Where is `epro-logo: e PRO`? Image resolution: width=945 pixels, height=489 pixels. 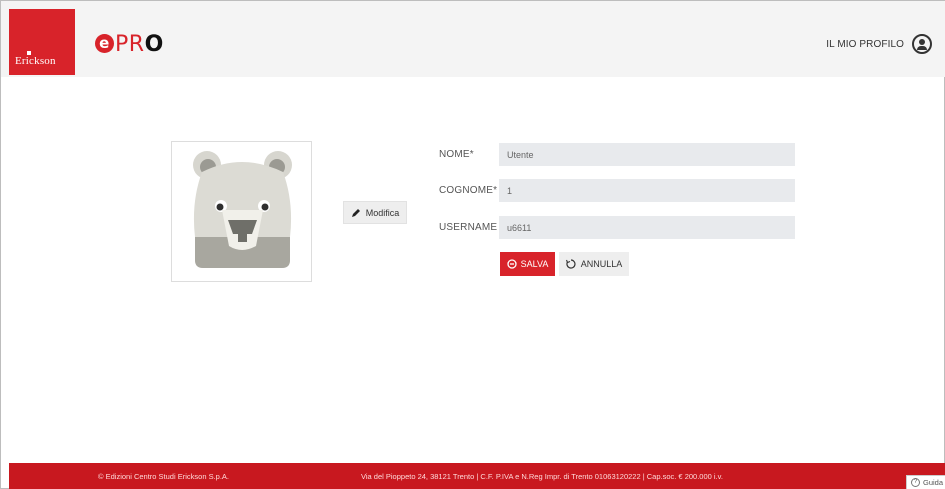
epro-logo: e PRO is located at coordinates (129, 45).